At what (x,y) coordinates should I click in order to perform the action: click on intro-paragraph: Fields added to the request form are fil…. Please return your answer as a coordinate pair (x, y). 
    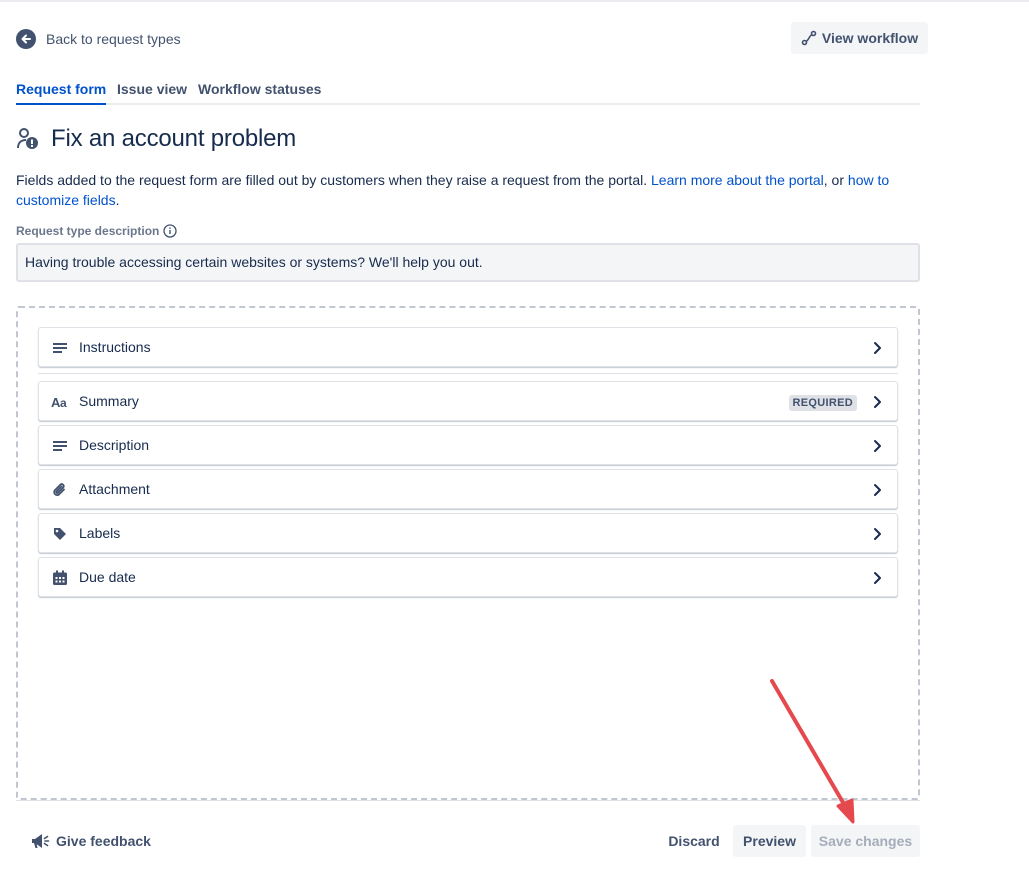
    Looking at the image, I should click on (466, 190).